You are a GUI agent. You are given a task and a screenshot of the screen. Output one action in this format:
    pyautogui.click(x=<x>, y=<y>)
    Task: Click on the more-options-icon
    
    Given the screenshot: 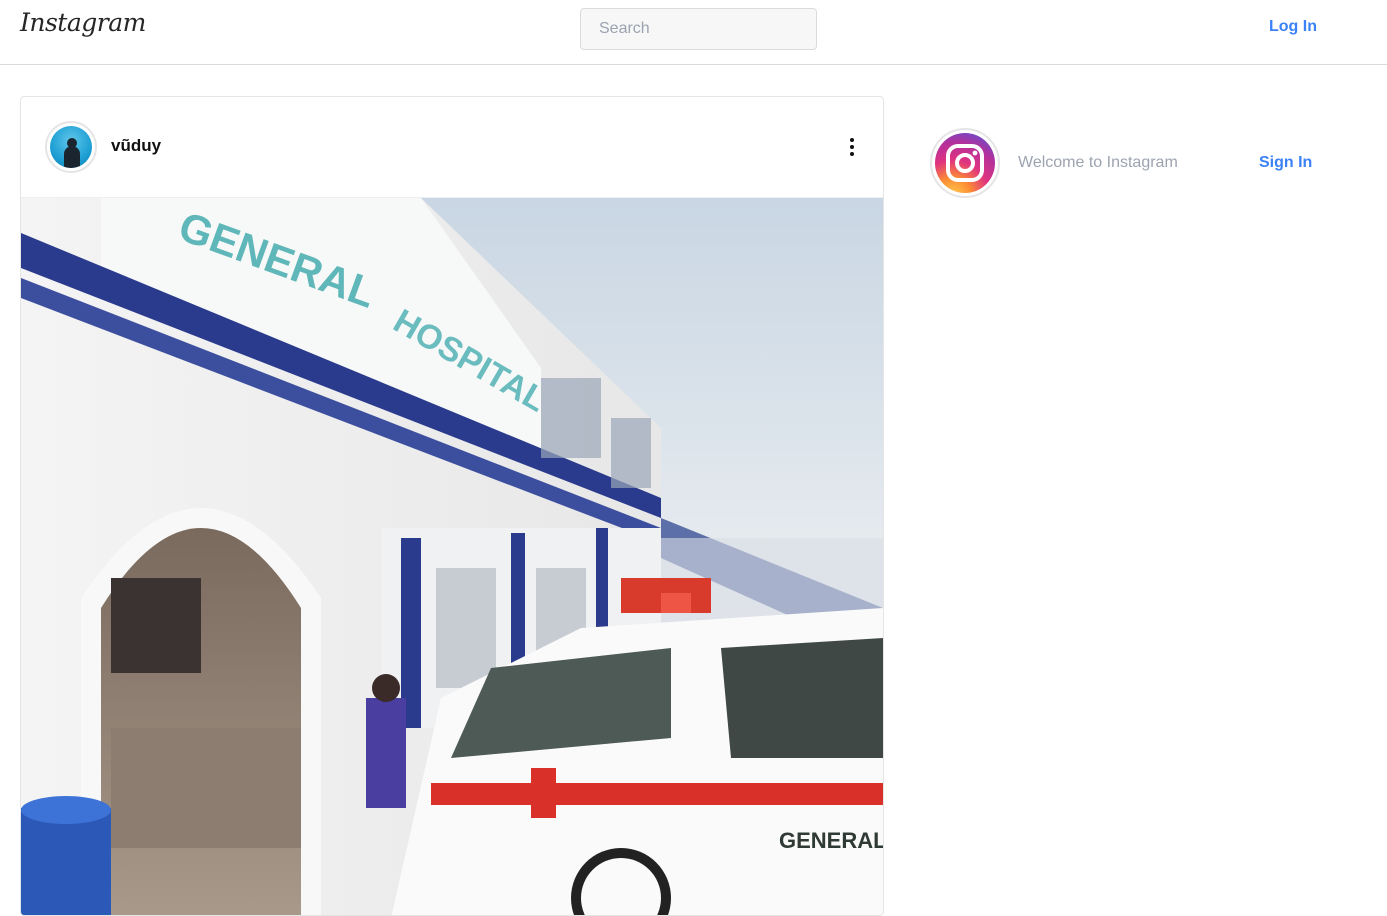 What is the action you would take?
    pyautogui.click(x=852, y=147)
    